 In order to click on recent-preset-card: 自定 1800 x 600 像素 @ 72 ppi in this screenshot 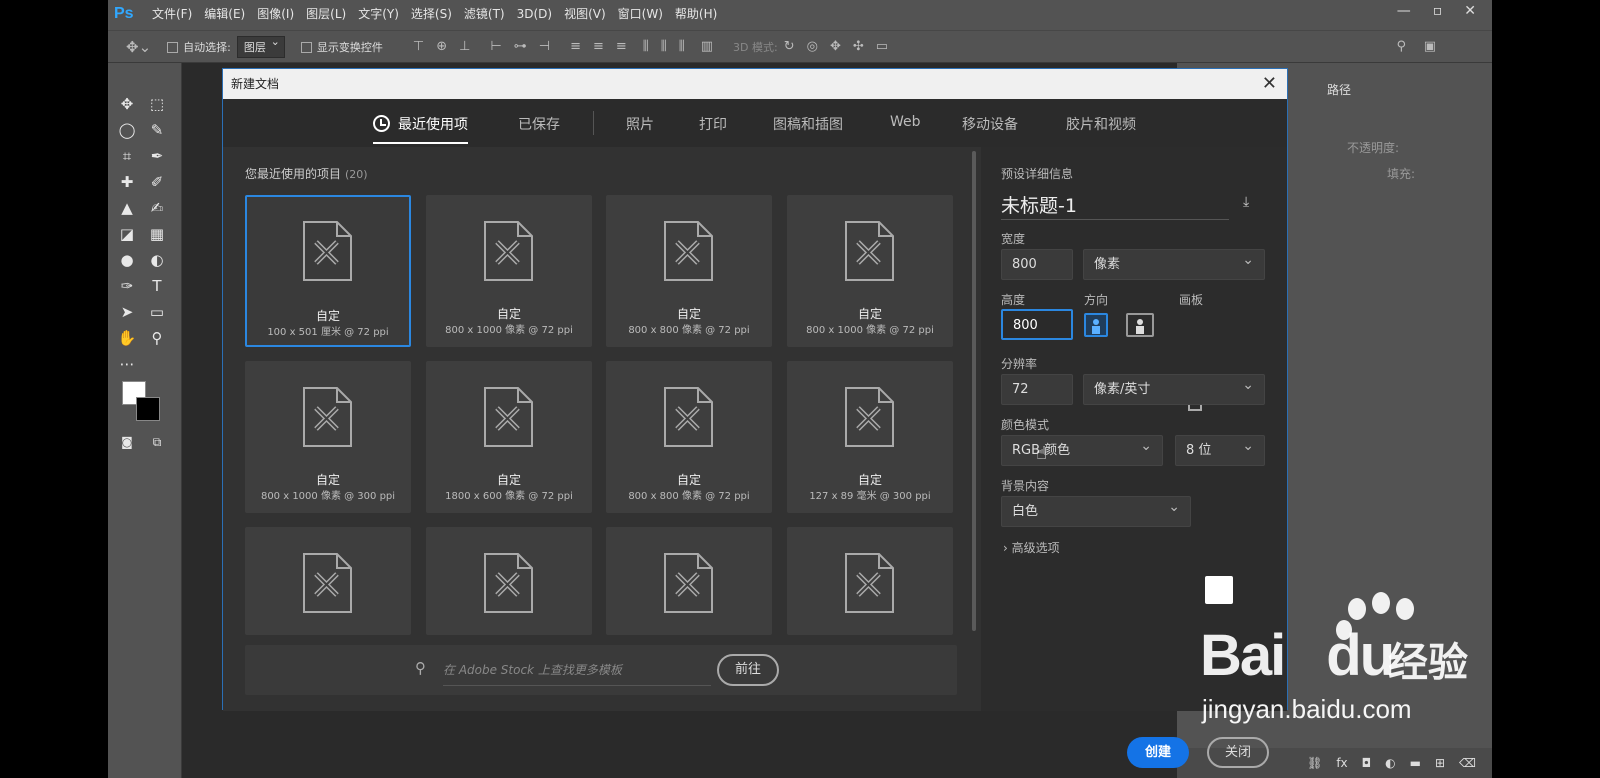, I will do `click(509, 437)`.